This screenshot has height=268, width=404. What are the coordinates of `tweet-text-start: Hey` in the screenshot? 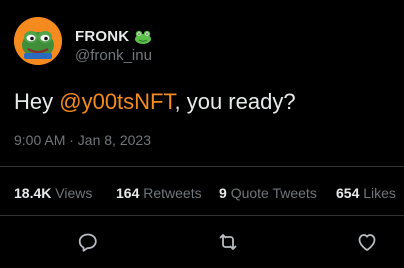 It's located at (37, 101).